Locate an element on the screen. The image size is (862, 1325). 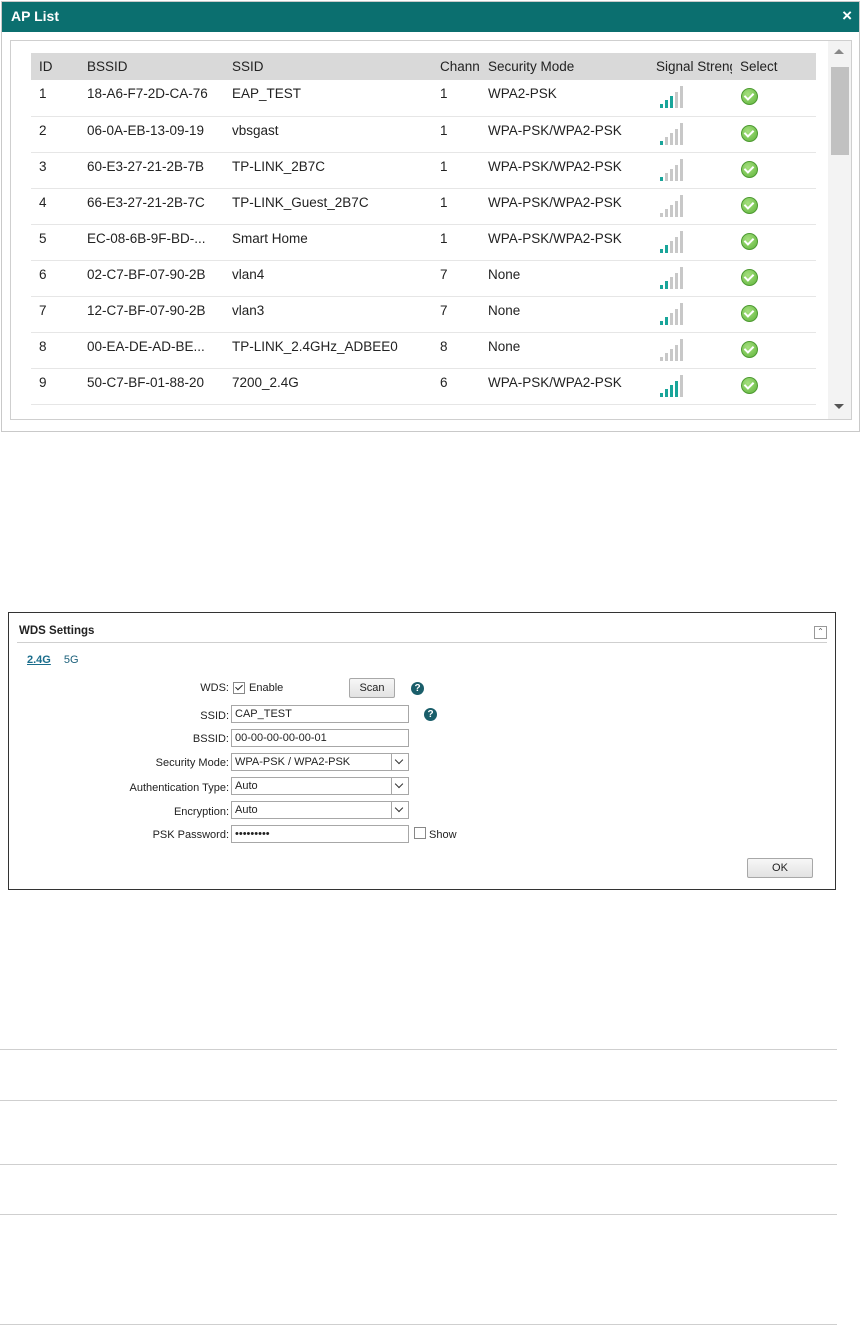
show-password-checkbox is located at coordinates (420, 833).